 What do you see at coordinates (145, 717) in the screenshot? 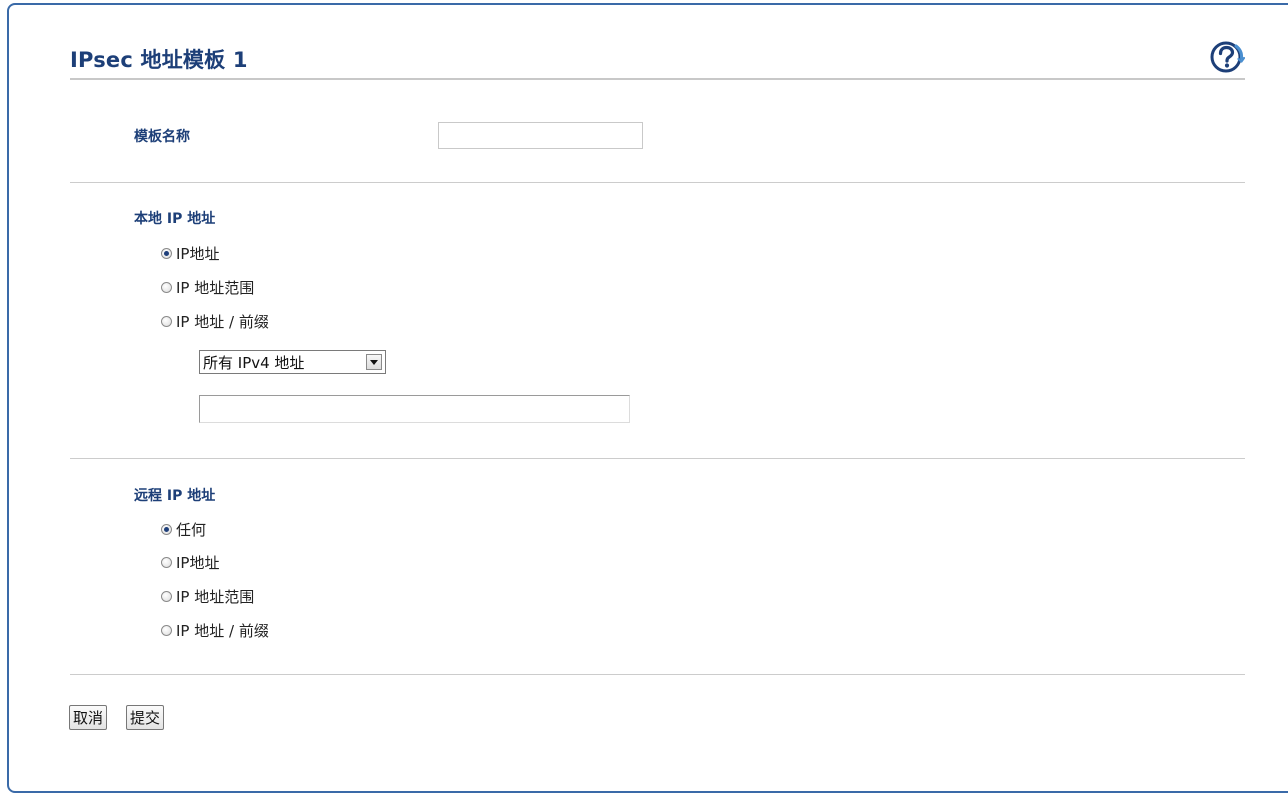
I see `submit-button: 提交` at bounding box center [145, 717].